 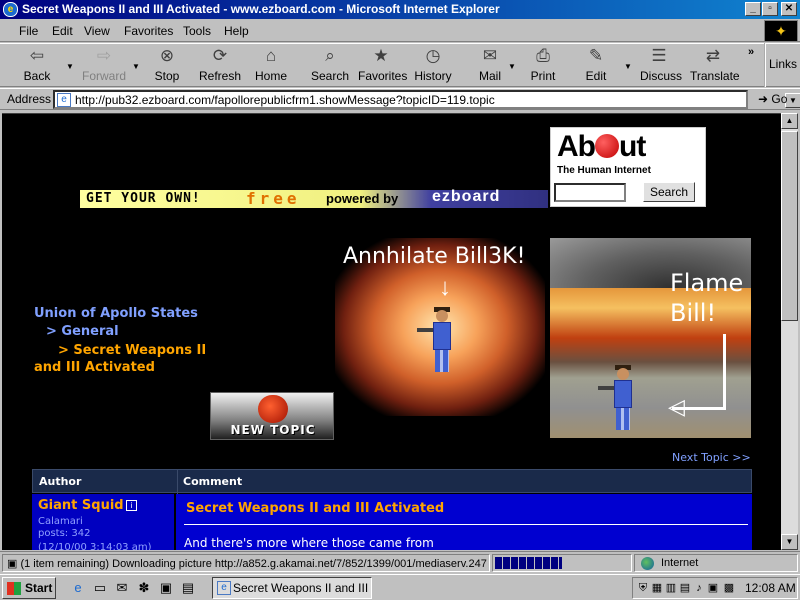 What do you see at coordinates (433, 66) in the screenshot?
I see `history-button: ◷ History` at bounding box center [433, 66].